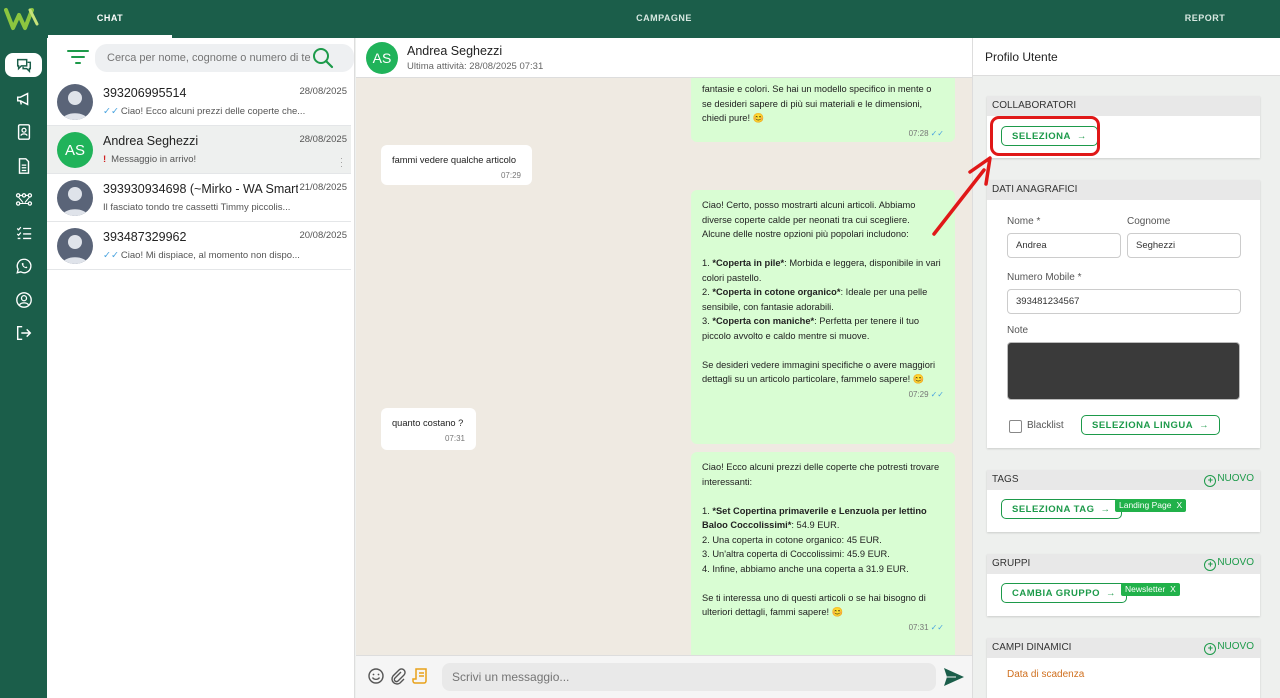 This screenshot has width=1280, height=698. Describe the element at coordinates (23, 368) in the screenshot. I see `side-rail` at that location.